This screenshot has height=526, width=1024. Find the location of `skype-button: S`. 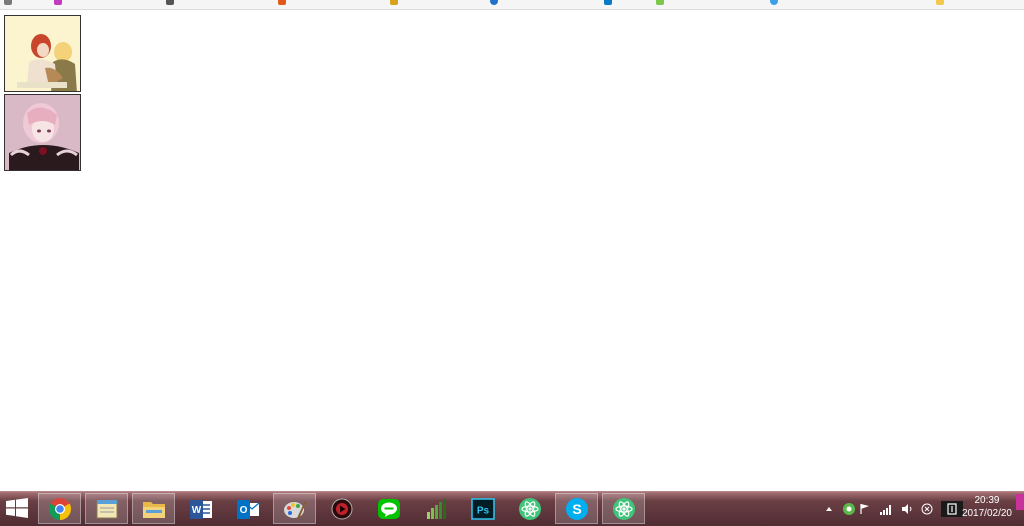

skype-button: S is located at coordinates (576, 508).